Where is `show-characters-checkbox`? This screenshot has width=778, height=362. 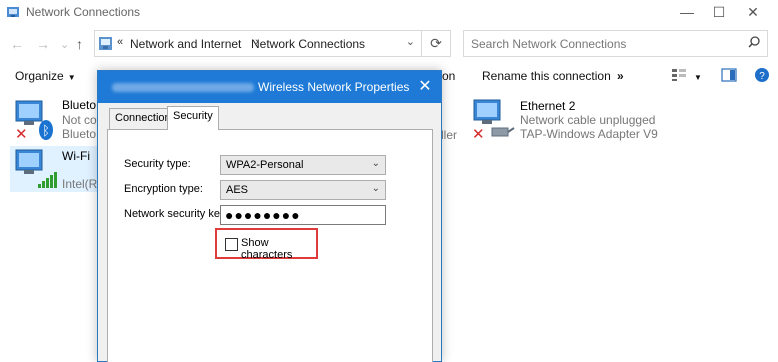
show-characters-checkbox is located at coordinates (231, 244).